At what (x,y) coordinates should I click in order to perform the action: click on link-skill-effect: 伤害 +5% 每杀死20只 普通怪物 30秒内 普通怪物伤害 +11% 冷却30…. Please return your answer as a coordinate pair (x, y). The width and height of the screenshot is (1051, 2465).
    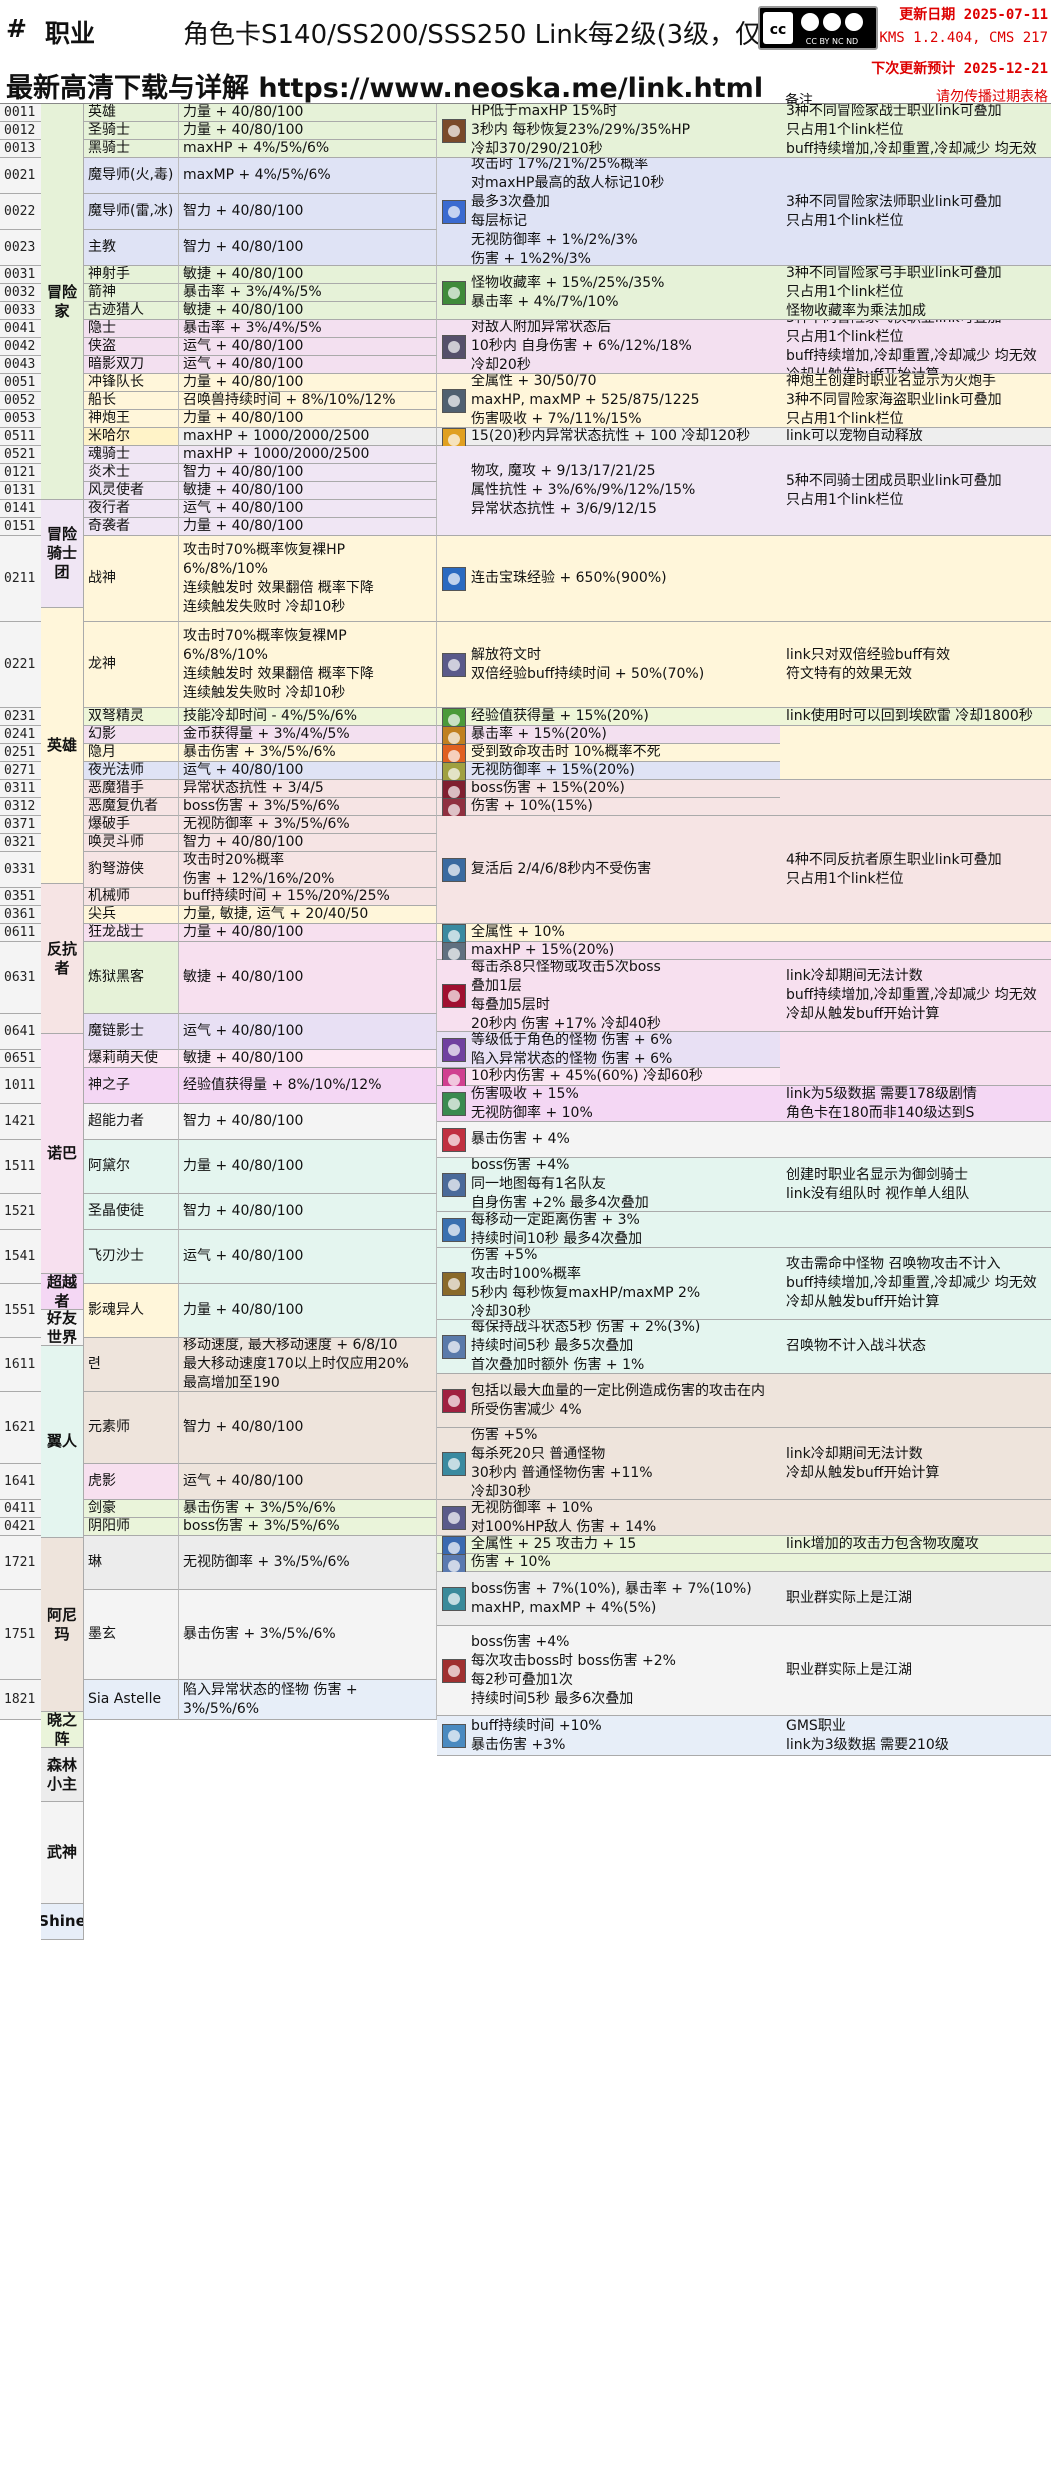
    Looking at the image, I should click on (608, 1464).